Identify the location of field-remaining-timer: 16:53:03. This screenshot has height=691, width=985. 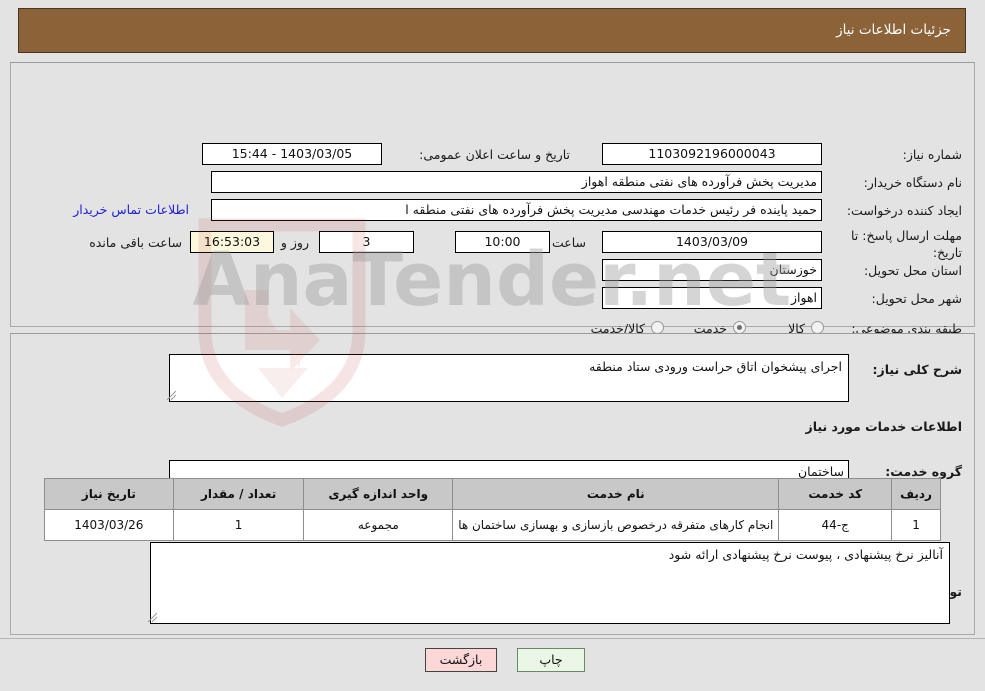
(232, 242).